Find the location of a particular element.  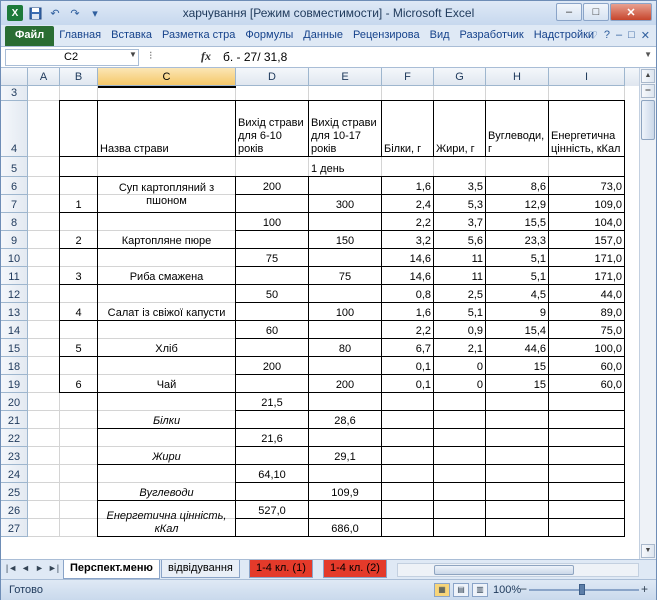

header-output-10-17: Вихід страви для 10-17 років is located at coordinates (345, 128).